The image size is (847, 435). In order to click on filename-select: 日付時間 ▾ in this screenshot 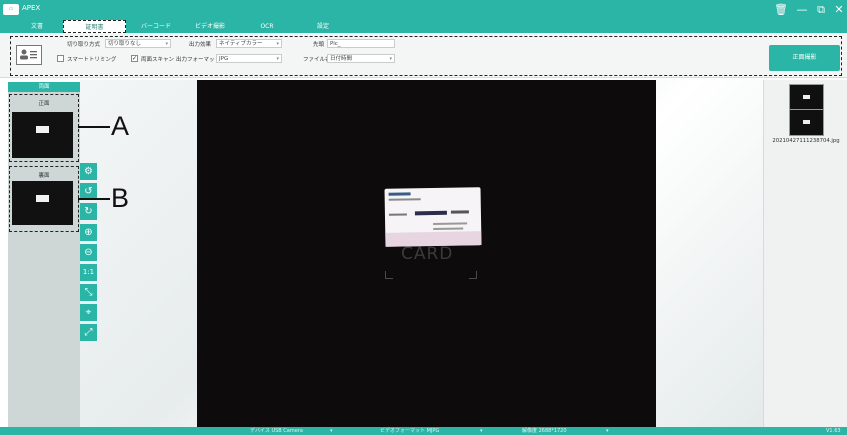, I will do `click(361, 58)`.